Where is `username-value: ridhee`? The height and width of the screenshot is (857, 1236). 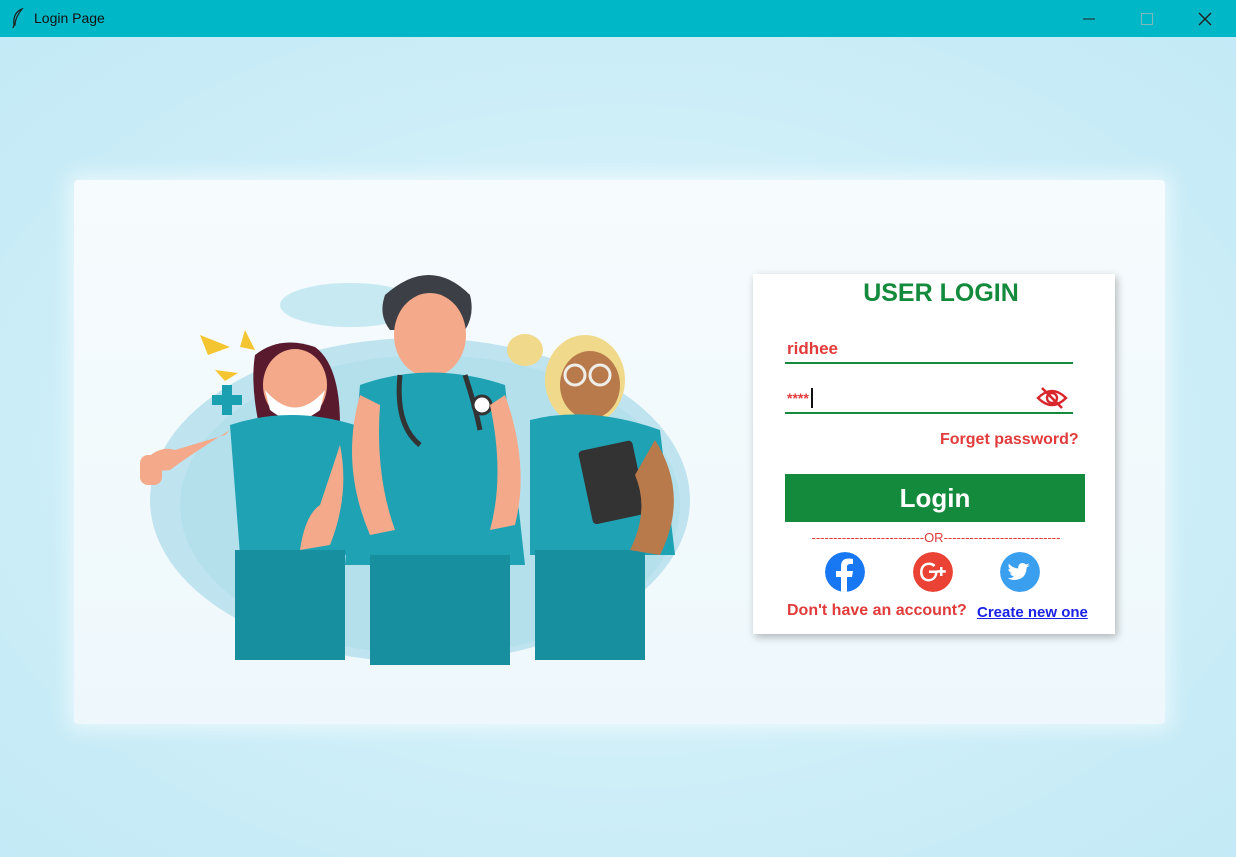
username-value: ridhee is located at coordinates (813, 348).